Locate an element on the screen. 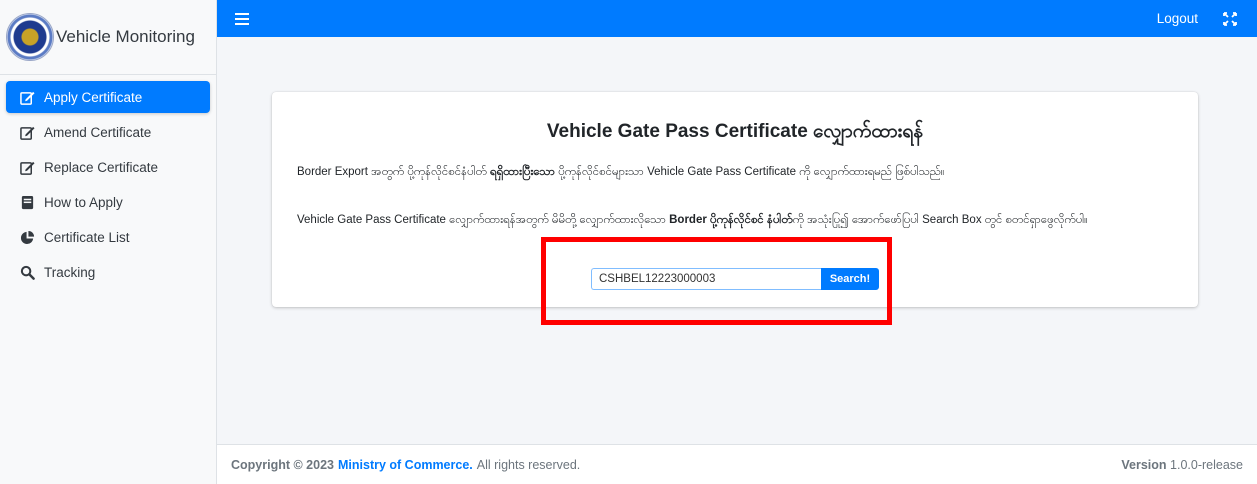 This screenshot has height=484, width=1257. book-icon is located at coordinates (27, 202).